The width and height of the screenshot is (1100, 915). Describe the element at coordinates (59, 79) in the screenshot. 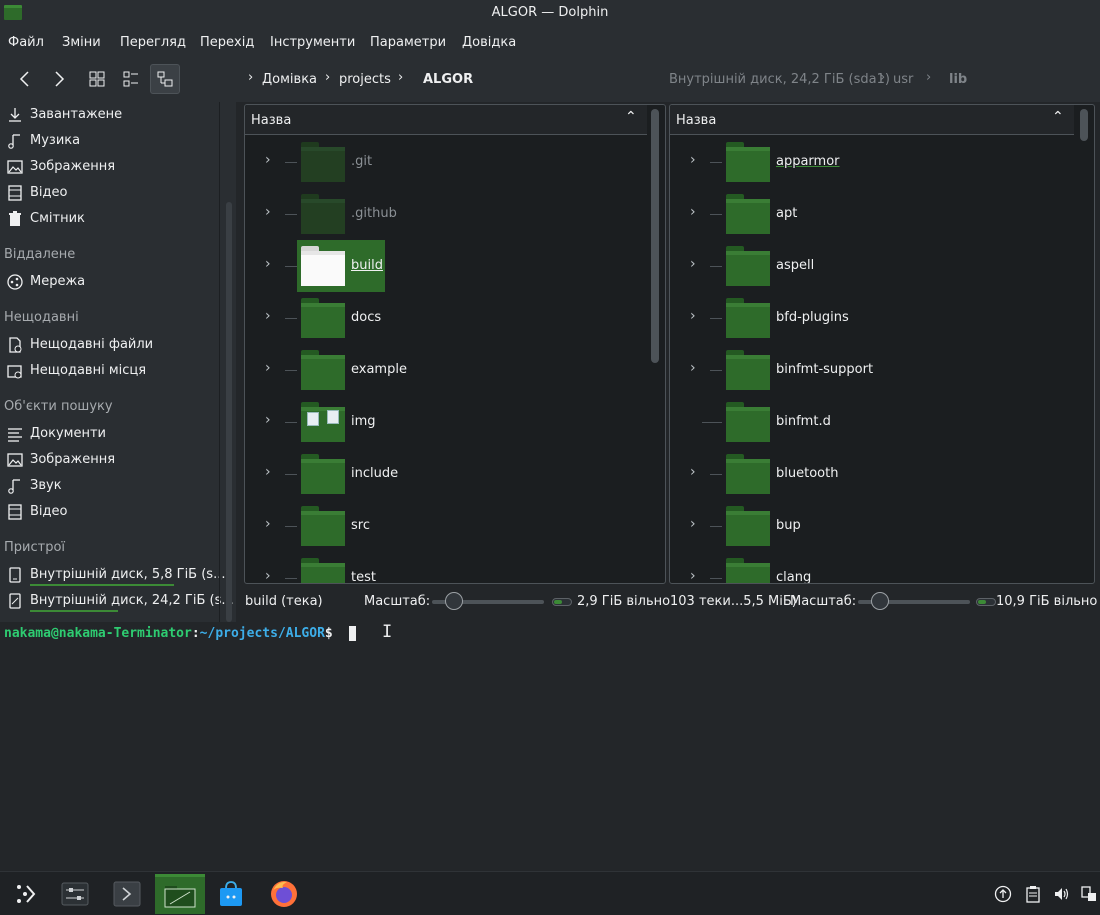

I see `forward-button` at that location.